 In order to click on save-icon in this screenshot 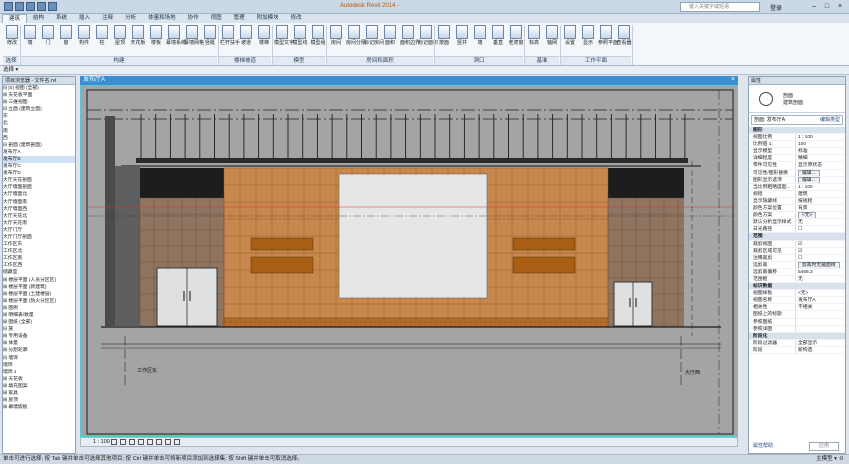, I will do `click(30, 6)`.